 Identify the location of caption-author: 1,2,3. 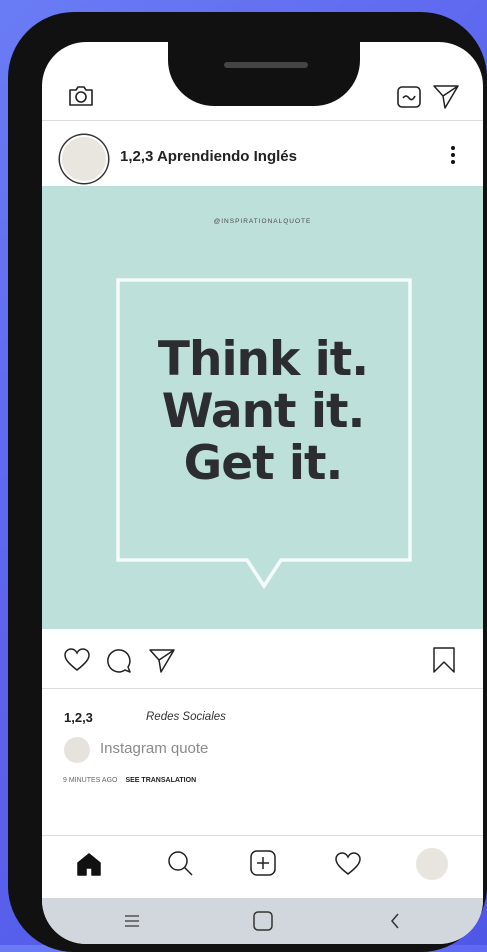
(78, 717).